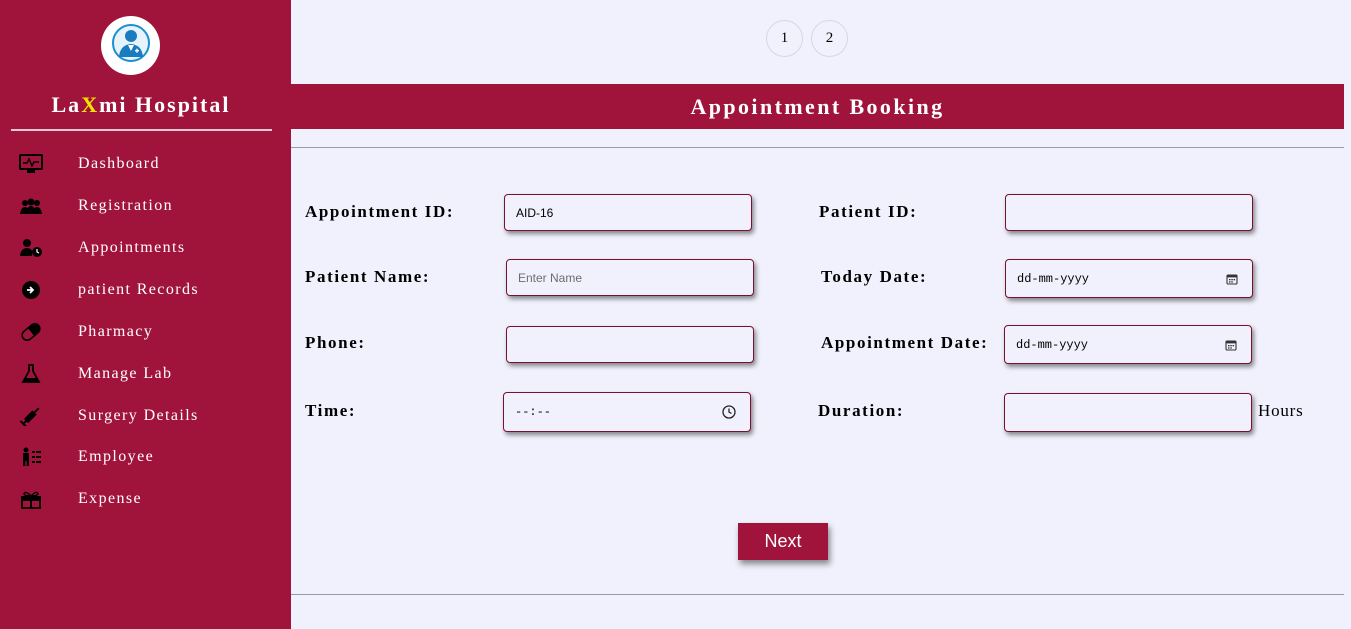 The image size is (1351, 629). I want to click on logo, so click(130, 45).